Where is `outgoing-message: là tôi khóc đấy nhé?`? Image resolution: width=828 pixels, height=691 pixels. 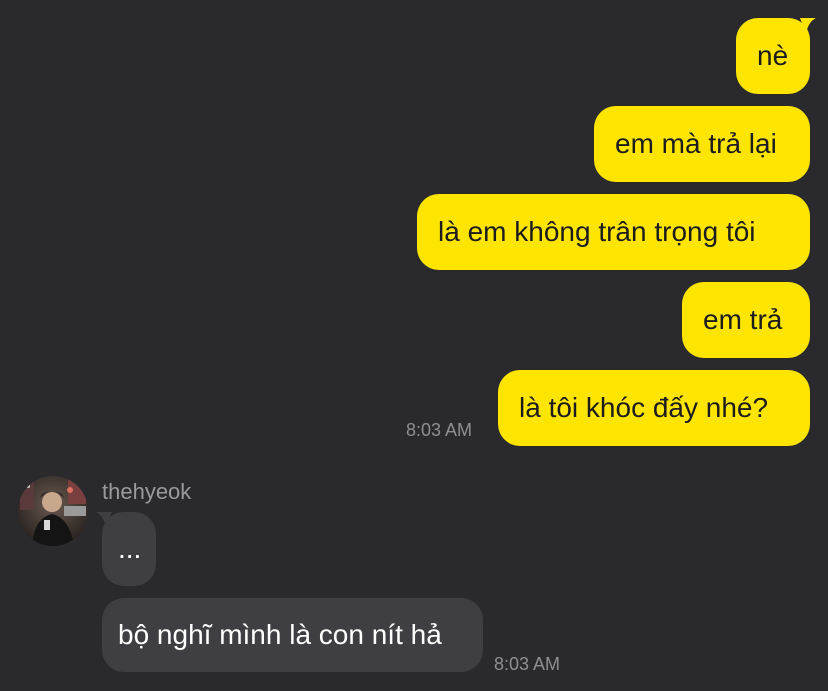
outgoing-message: là tôi khóc đấy nhé? is located at coordinates (654, 408).